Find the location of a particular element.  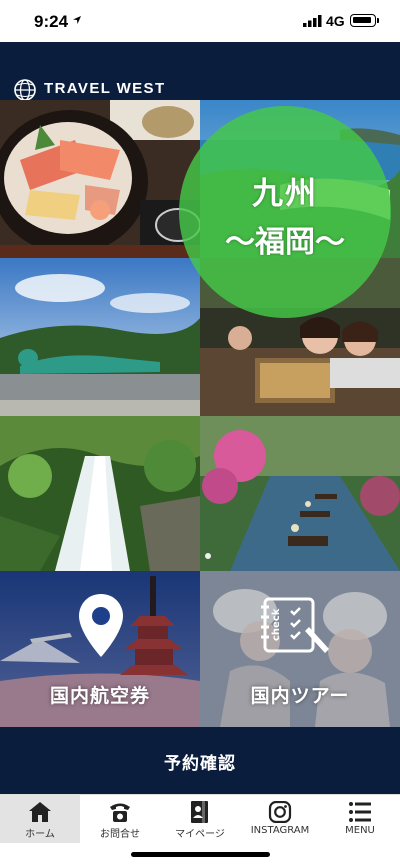

signal-icon is located at coordinates (312, 21).